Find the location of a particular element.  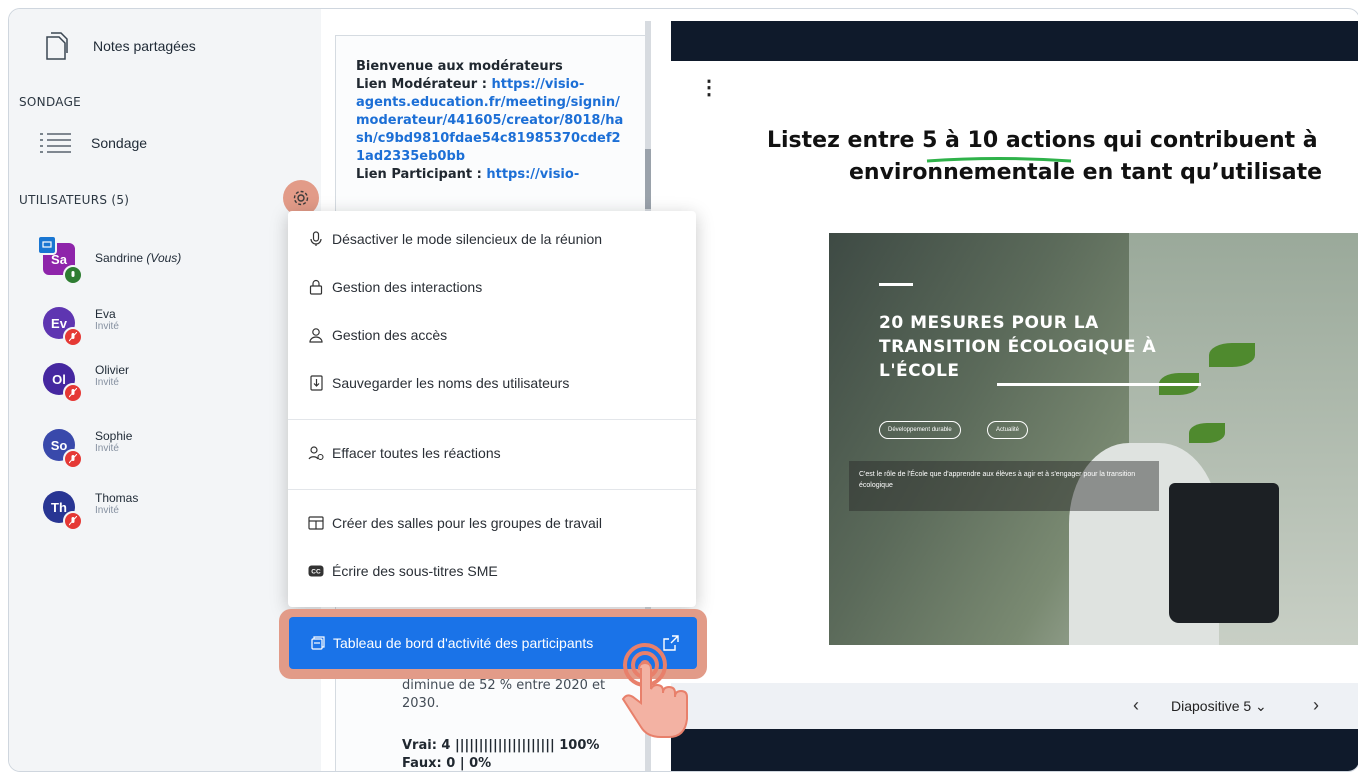

gear-icon is located at coordinates (301, 198).